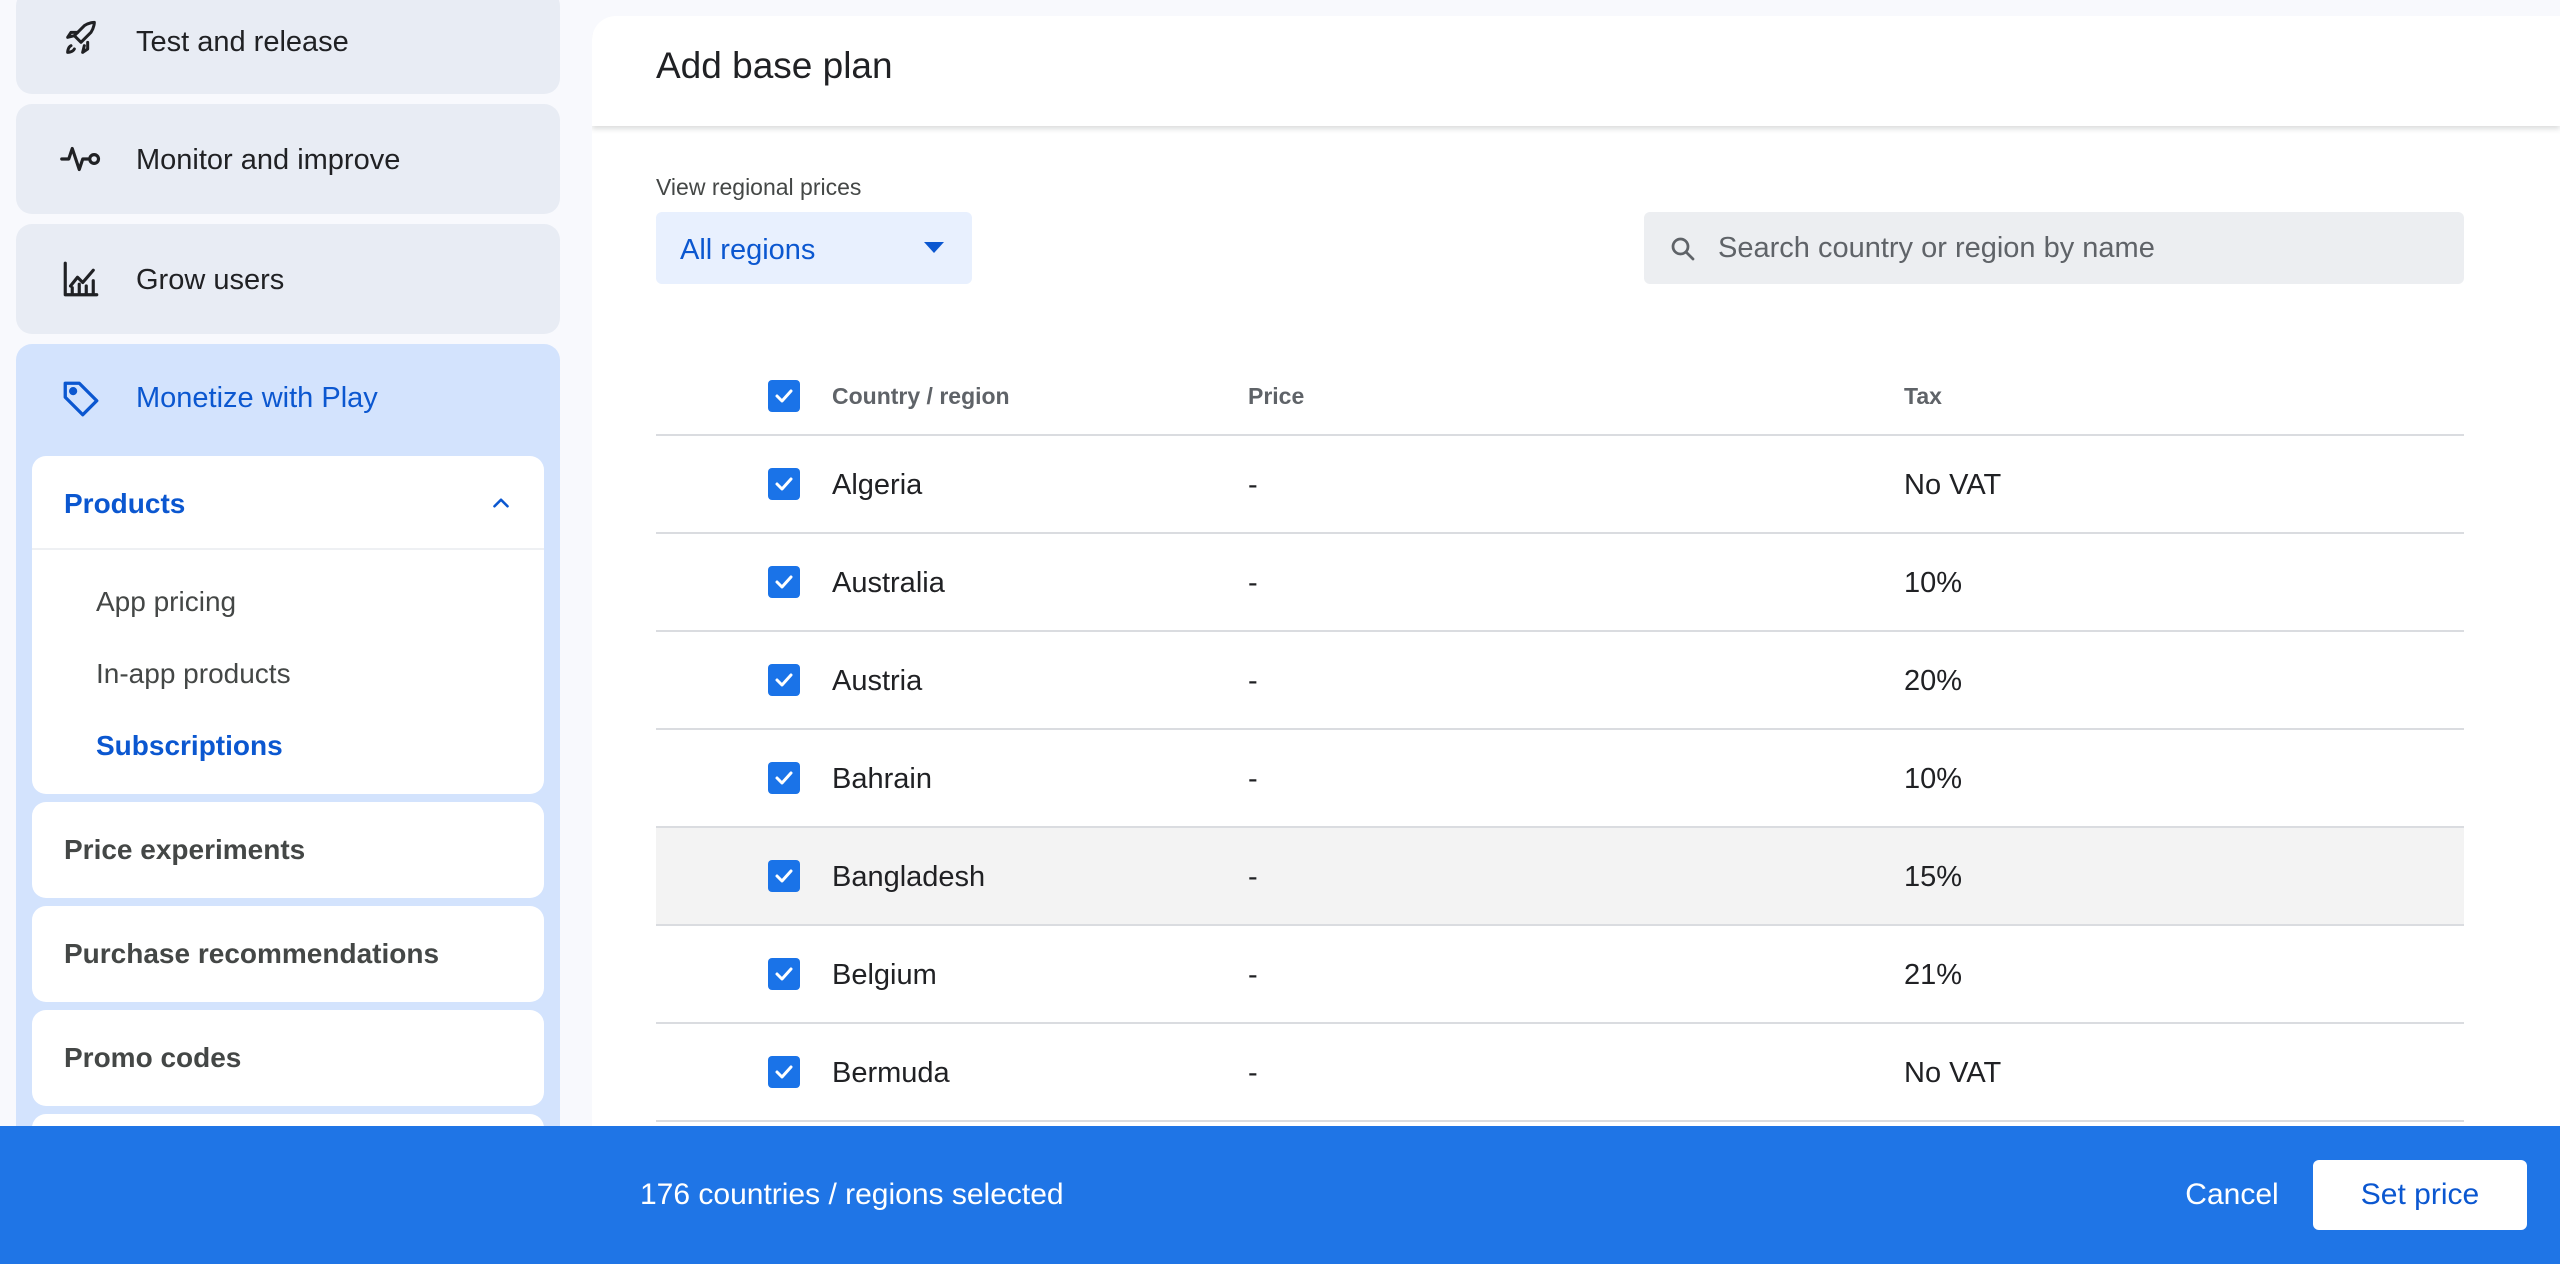 This screenshot has width=2560, height=1264. I want to click on select-all-checkbox, so click(784, 396).